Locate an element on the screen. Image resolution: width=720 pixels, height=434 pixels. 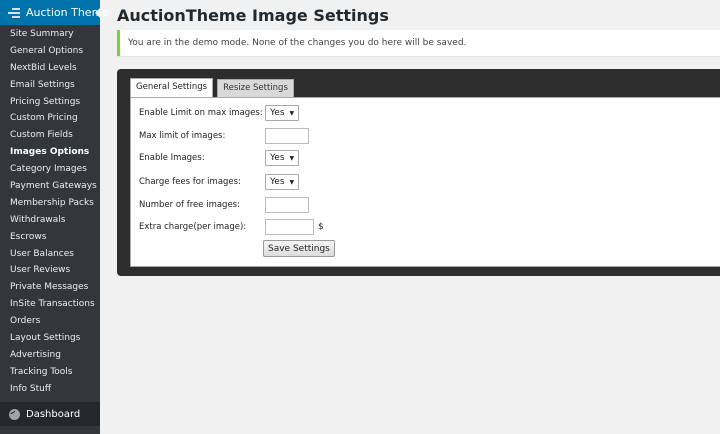
sidebar-item-category-images: Category Images is located at coordinates (50, 169).